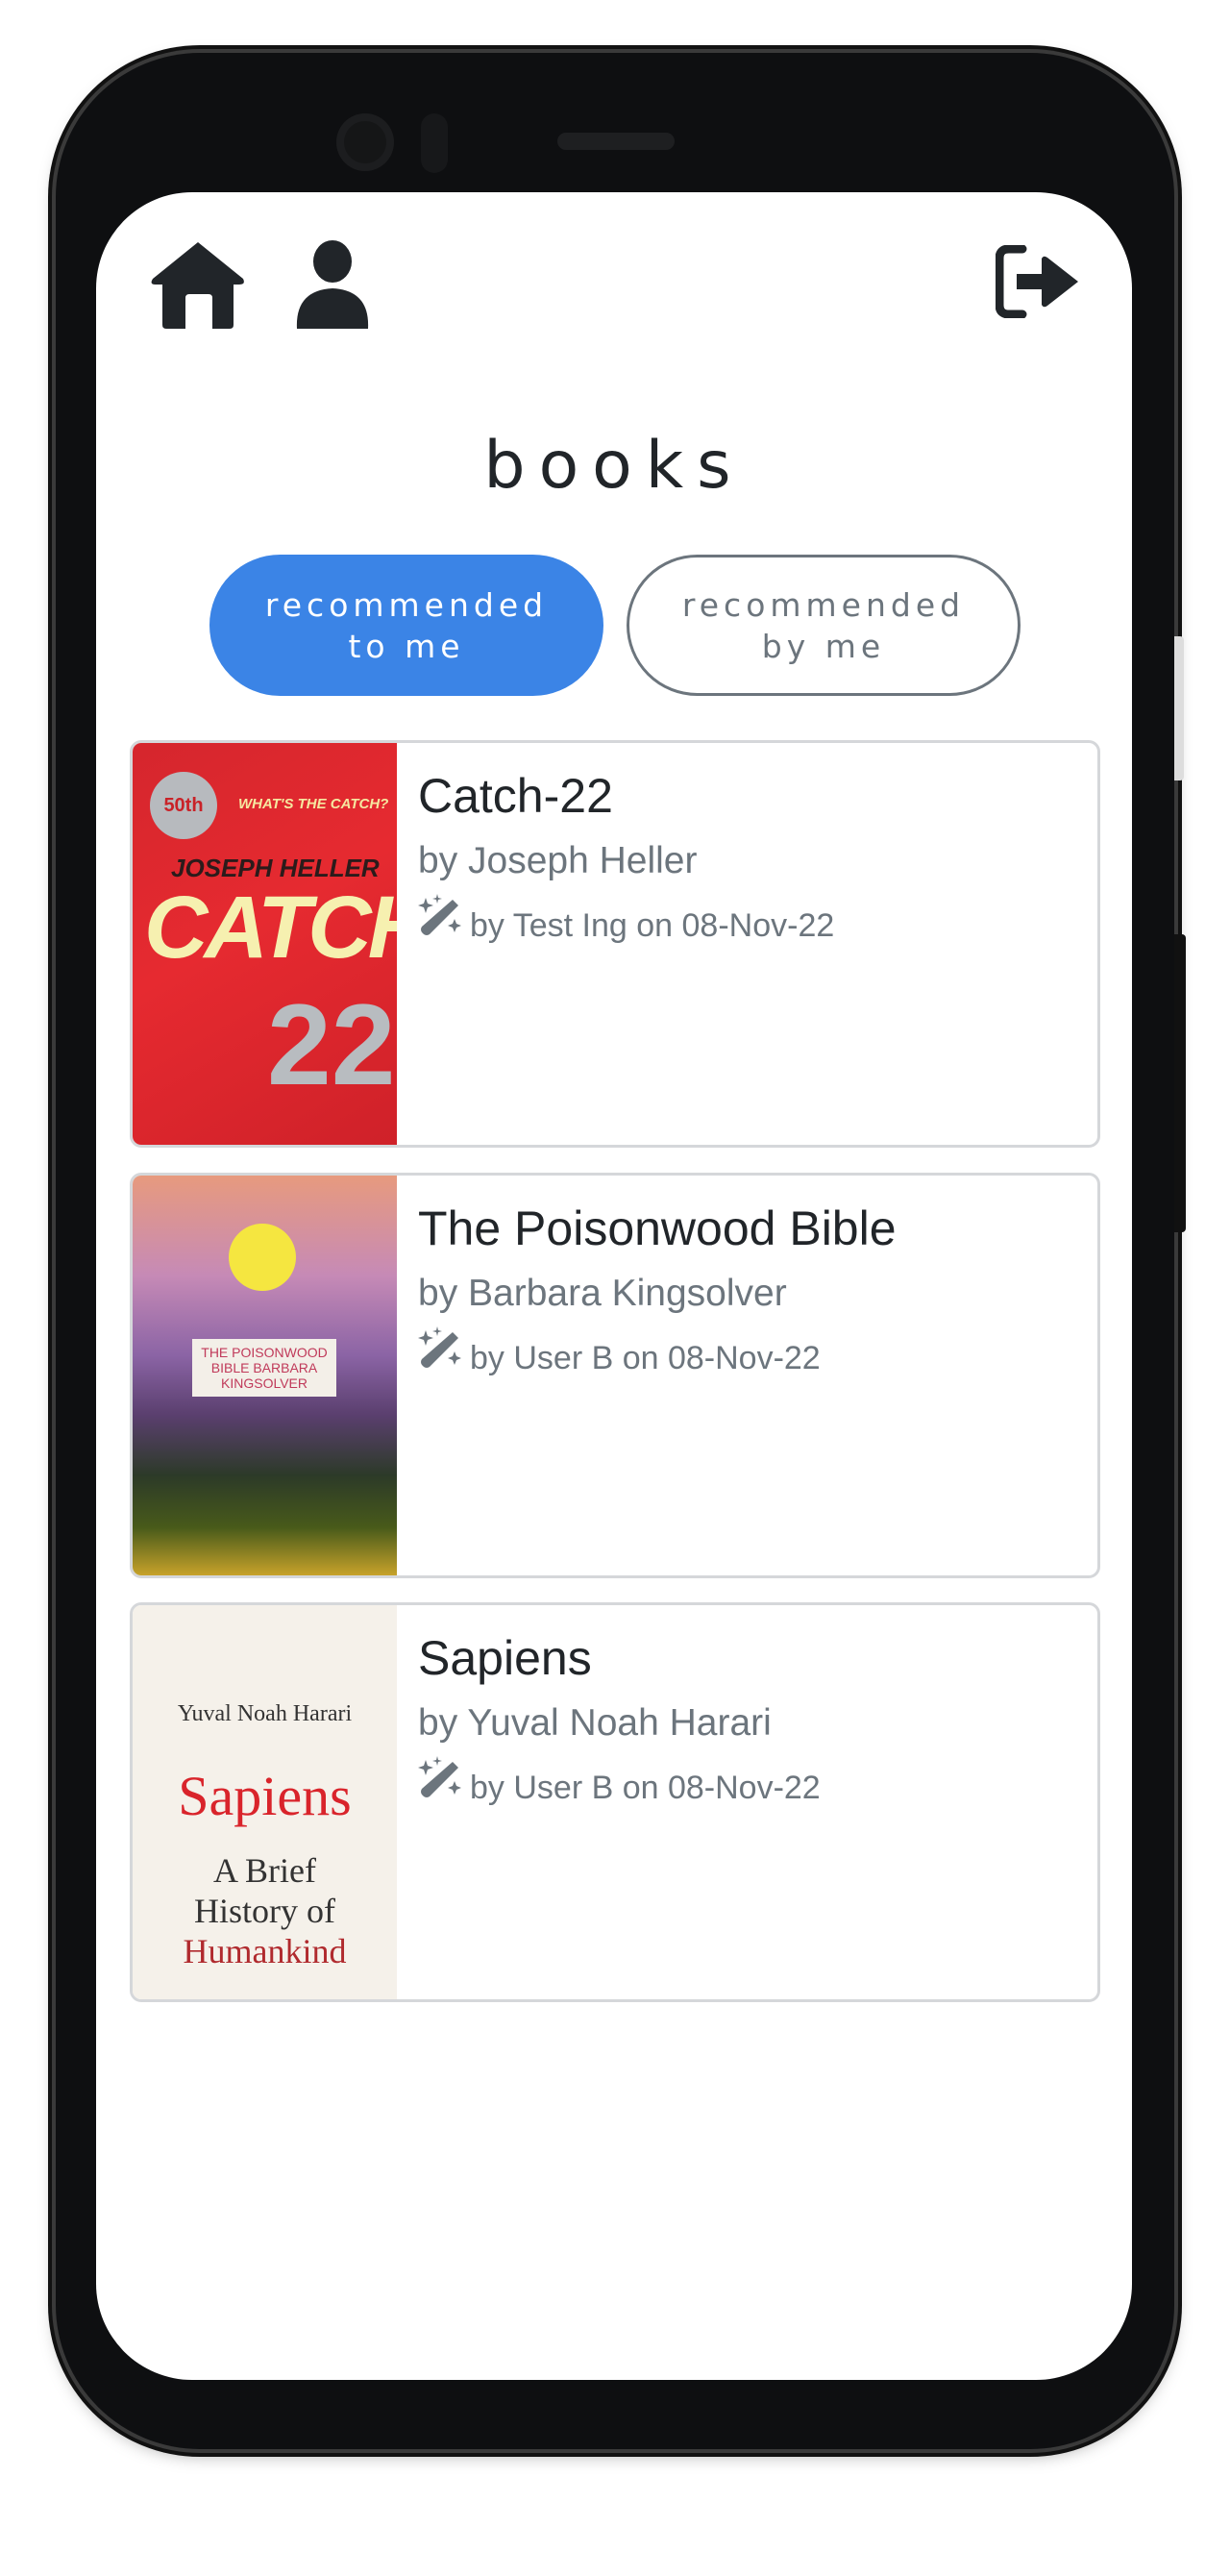  What do you see at coordinates (265, 1714) in the screenshot?
I see `cover-text: Yuval Noah Harari` at bounding box center [265, 1714].